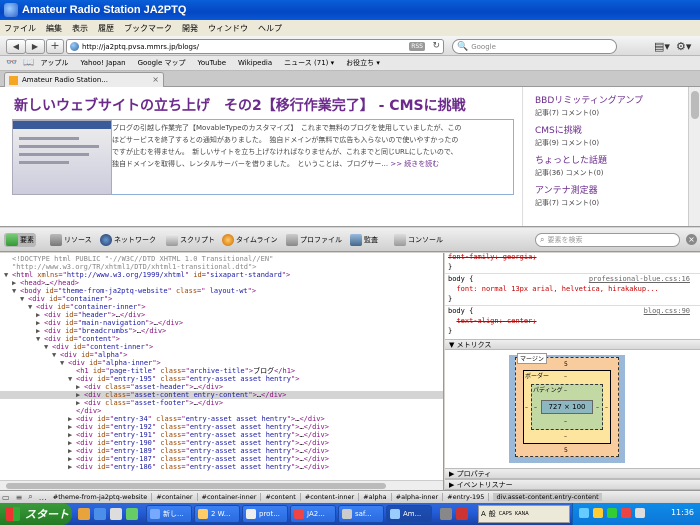  I want to click on tab-elements: 要素, so click(20, 240).